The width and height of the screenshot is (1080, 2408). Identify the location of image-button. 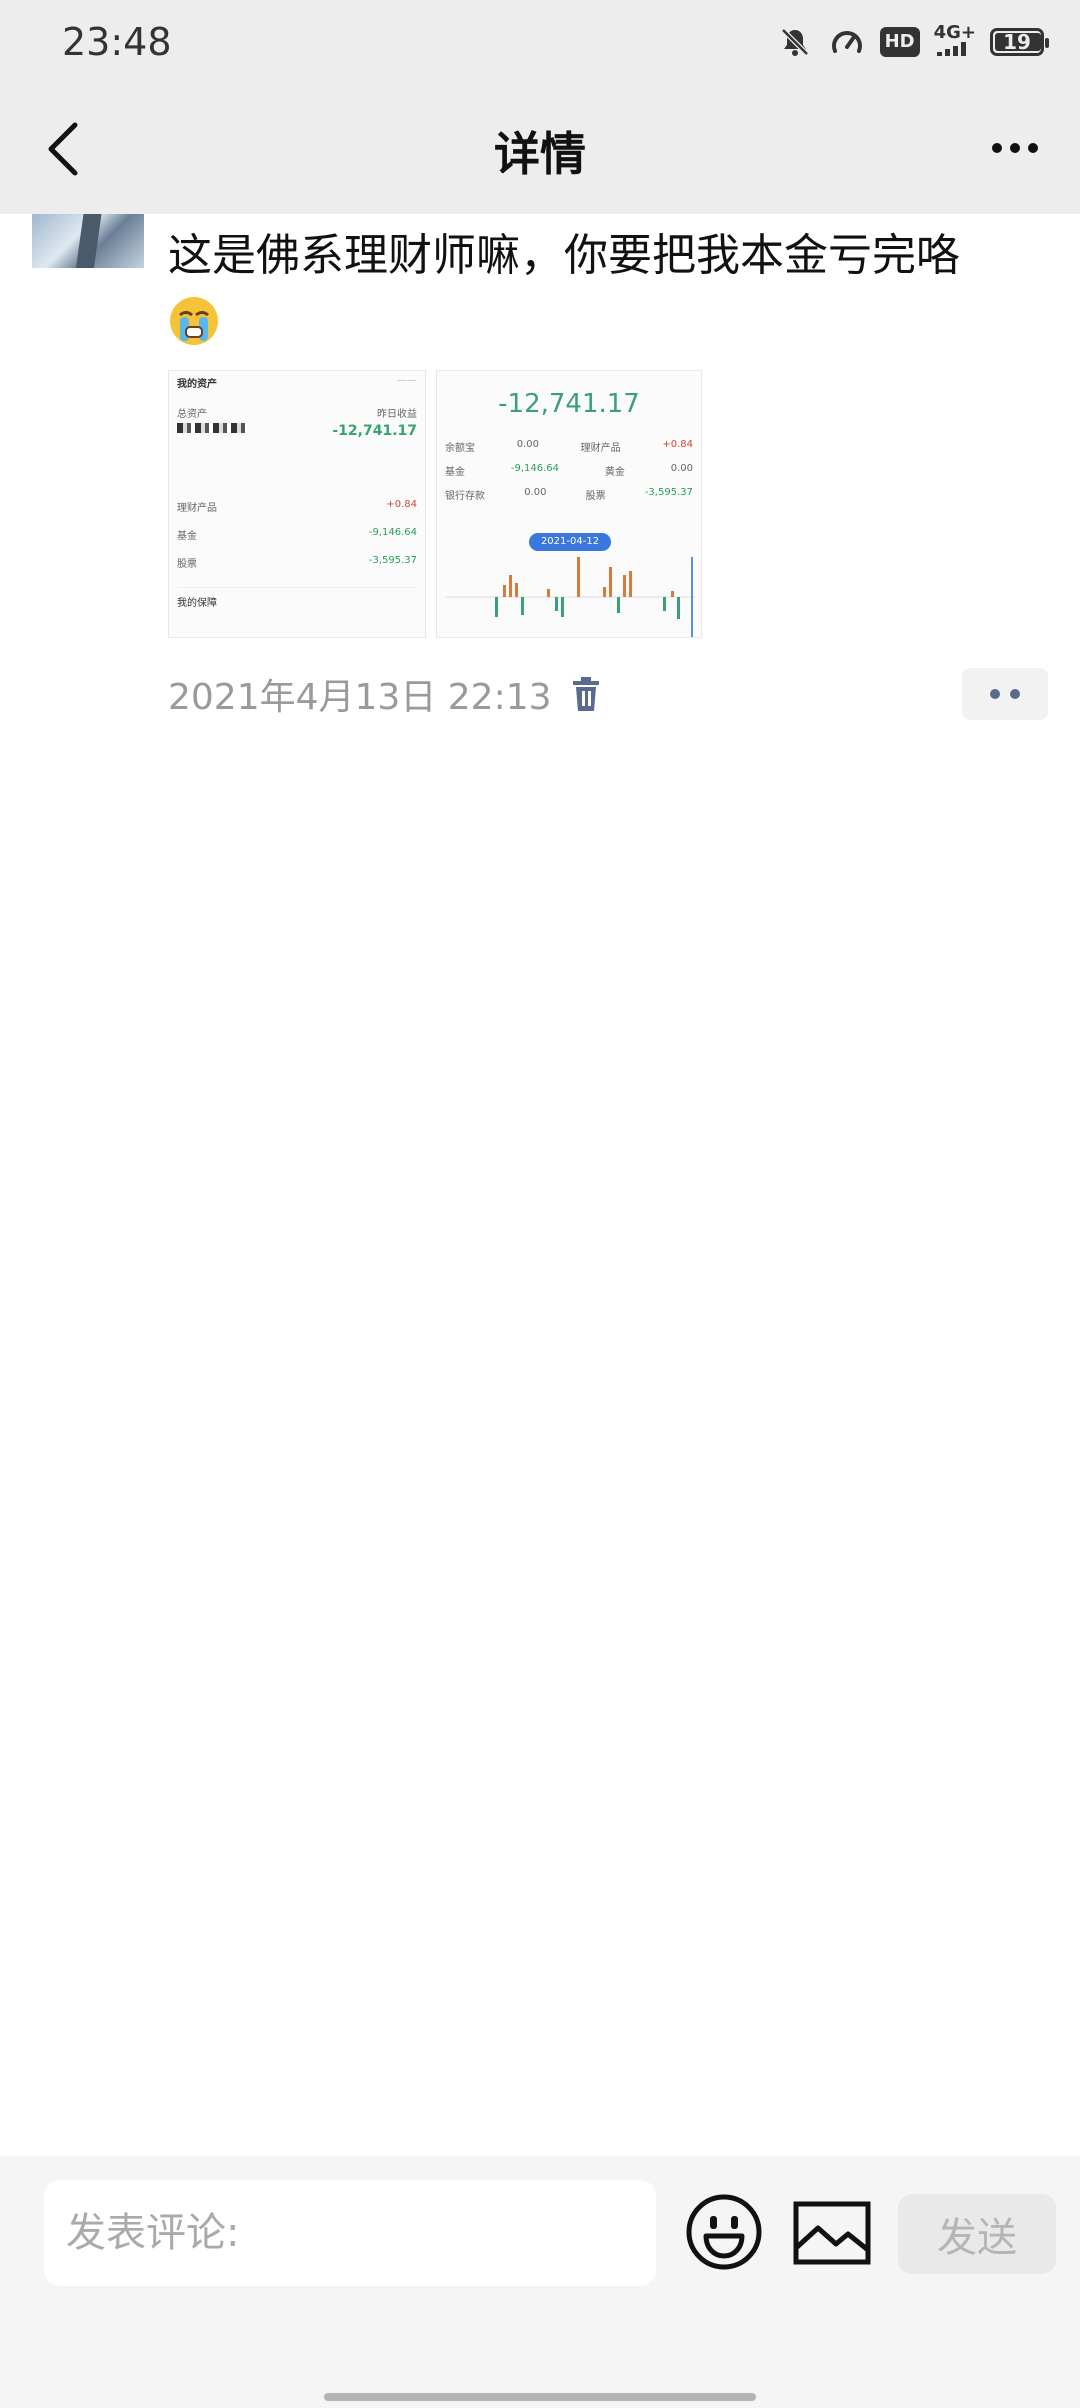
(832, 2233).